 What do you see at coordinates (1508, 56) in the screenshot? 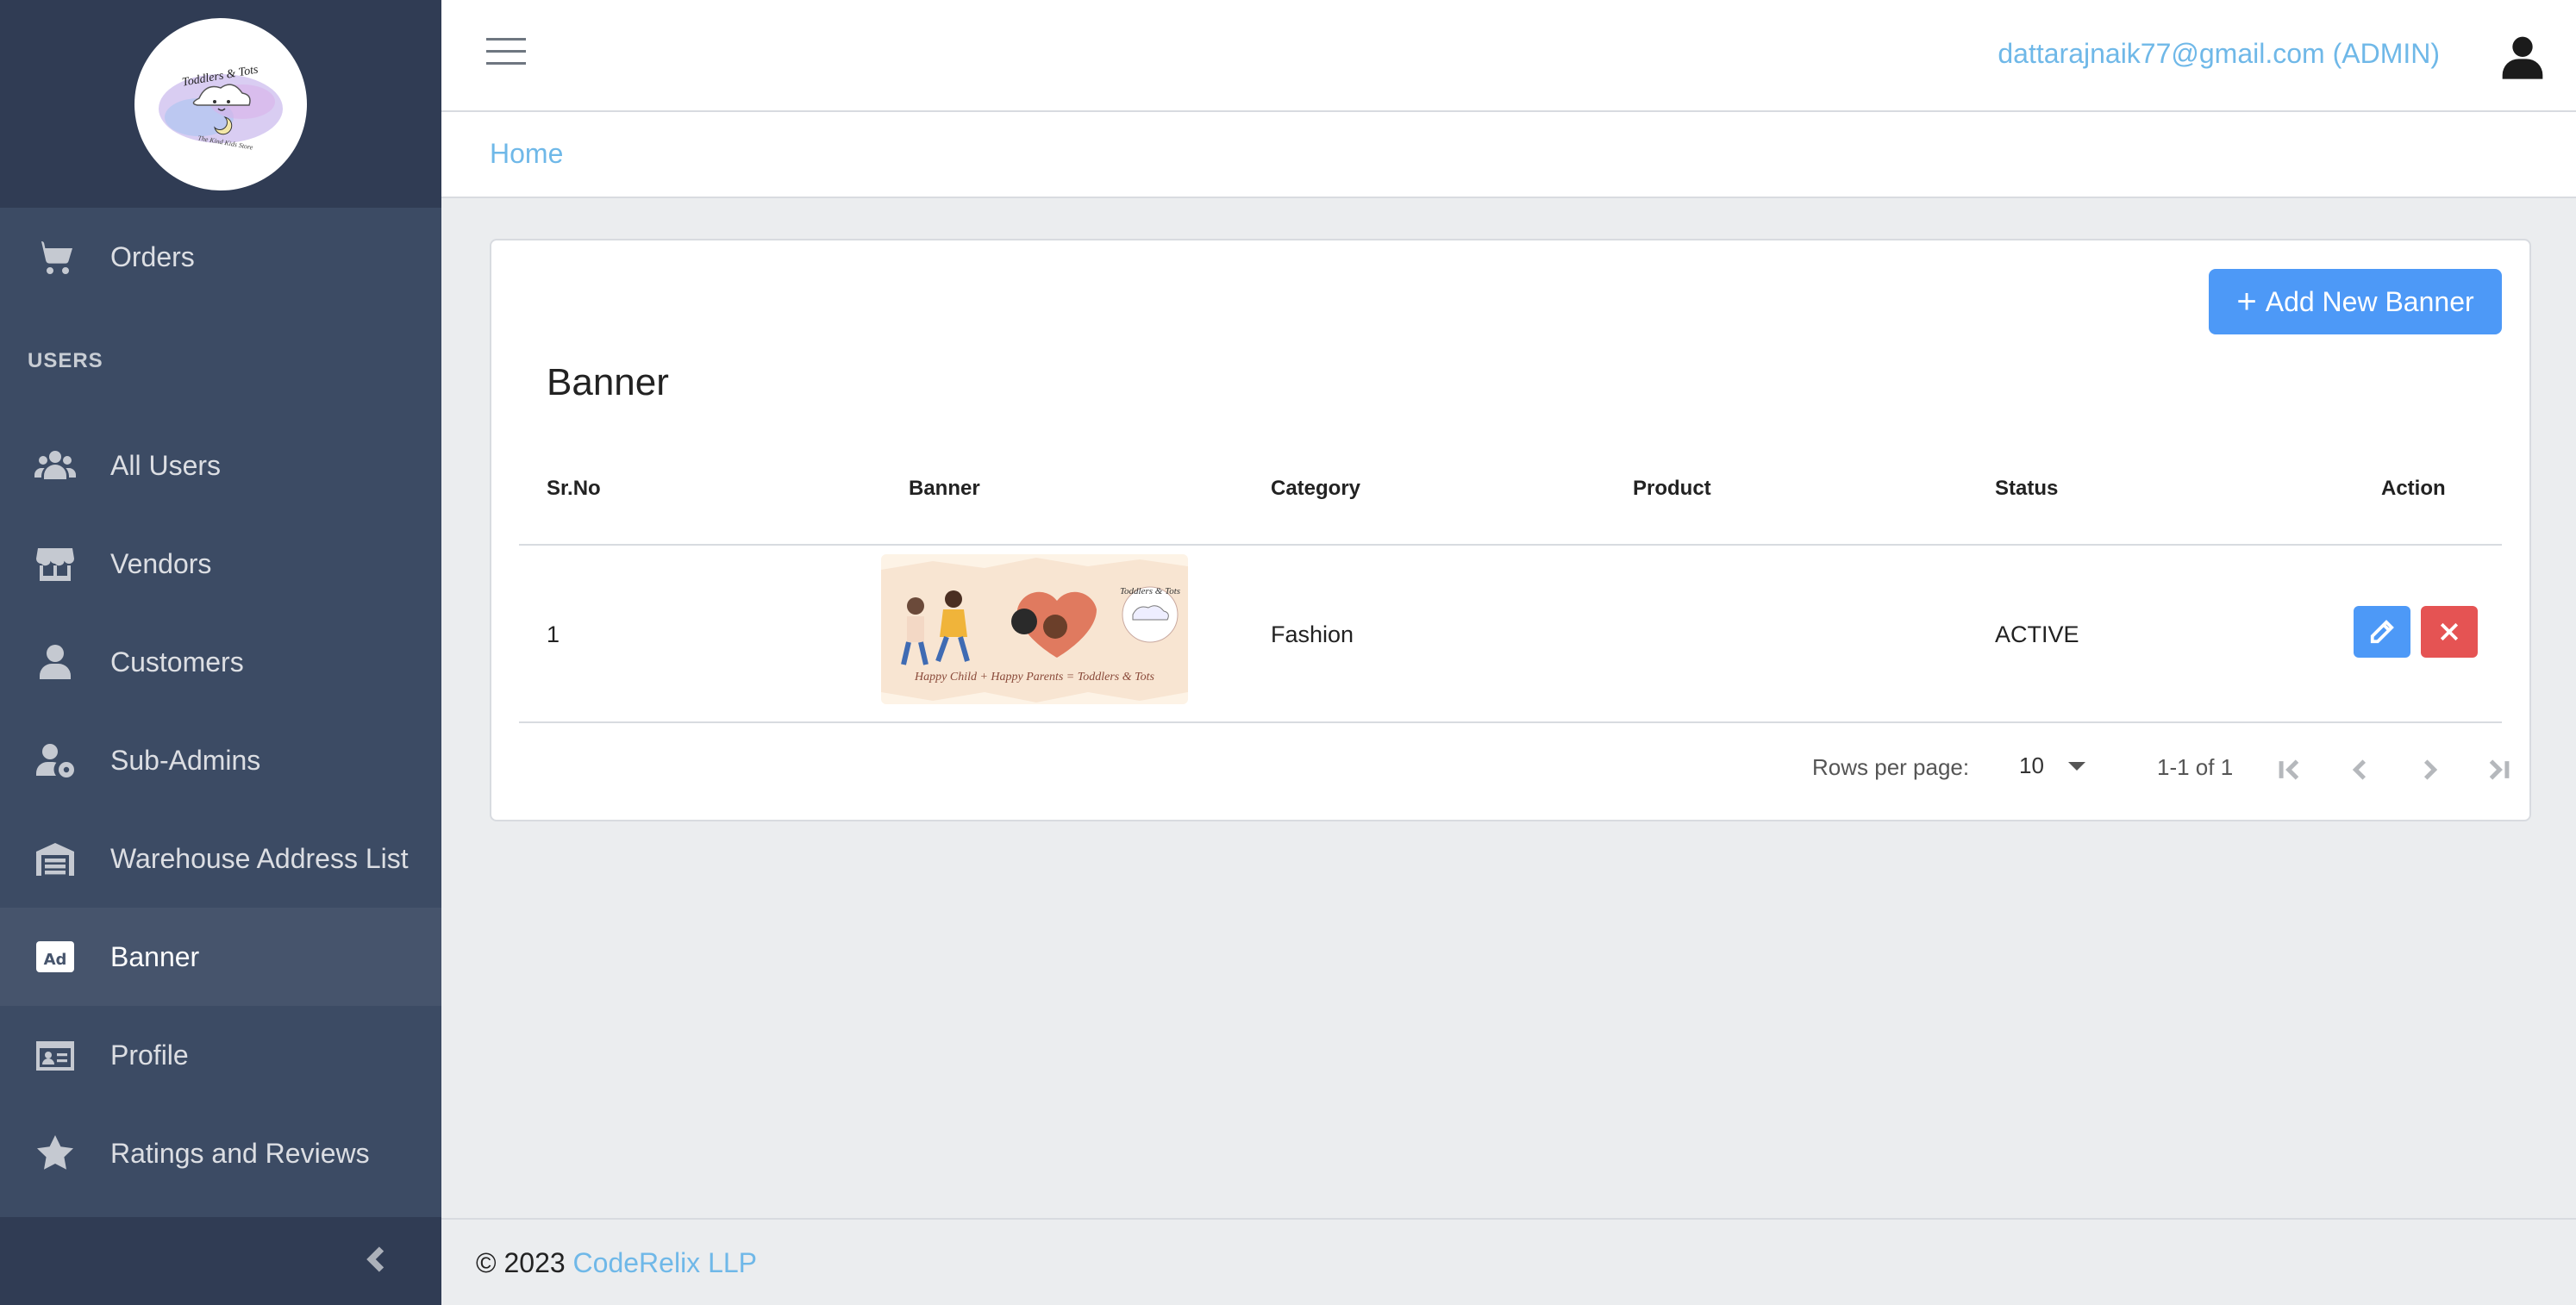
I see `top-header: dattarajnaik77@gmail.com (ADMIN)` at bounding box center [1508, 56].